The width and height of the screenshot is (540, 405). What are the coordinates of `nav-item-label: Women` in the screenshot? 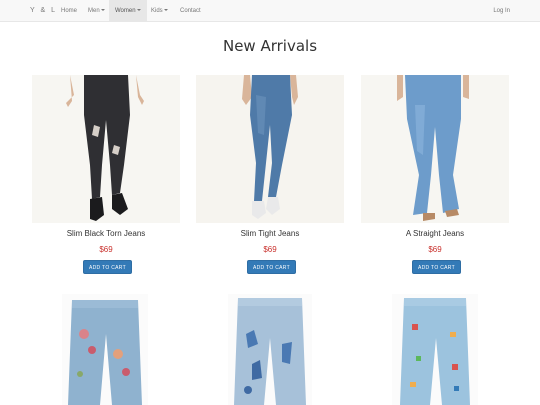 It's located at (125, 11).